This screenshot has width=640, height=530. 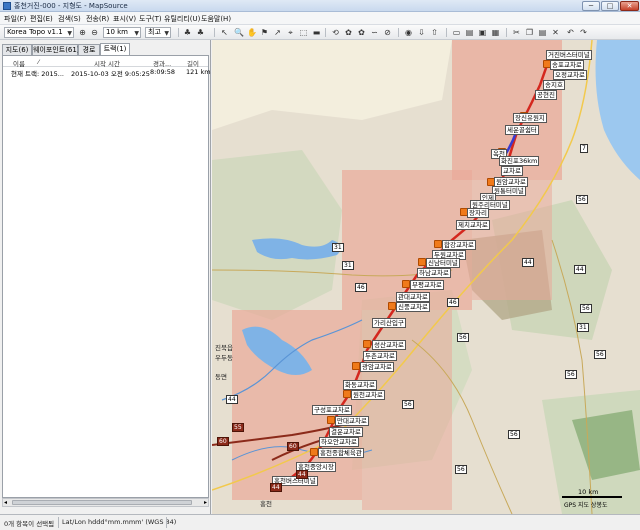 What do you see at coordinates (360, 385) in the screenshot?
I see `waypoint-label: 화동교차로` at bounding box center [360, 385].